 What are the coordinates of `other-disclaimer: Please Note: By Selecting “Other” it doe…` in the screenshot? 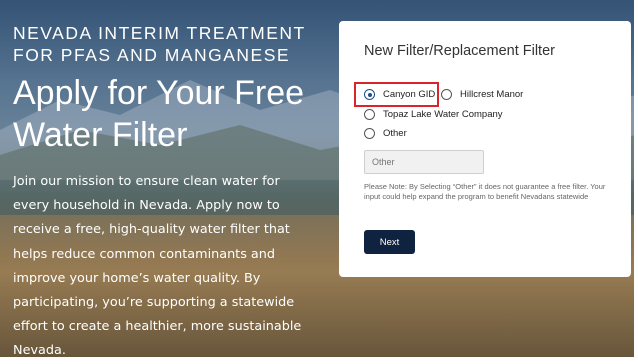 It's located at (485, 191).